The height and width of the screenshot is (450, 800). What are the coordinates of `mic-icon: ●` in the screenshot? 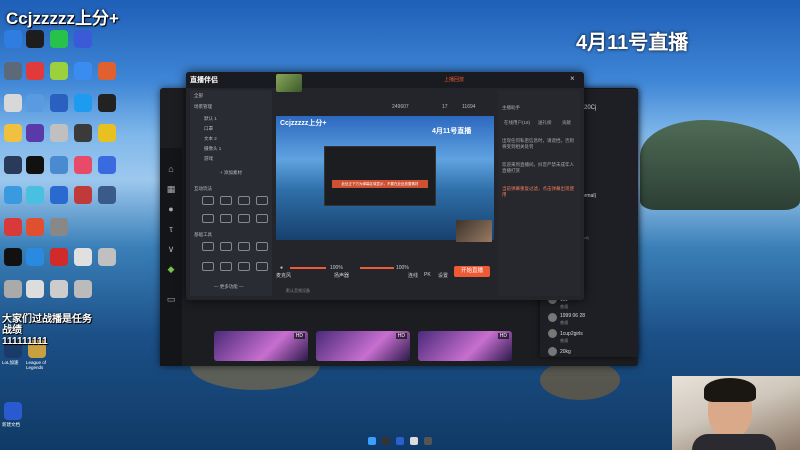 It's located at (281, 268).